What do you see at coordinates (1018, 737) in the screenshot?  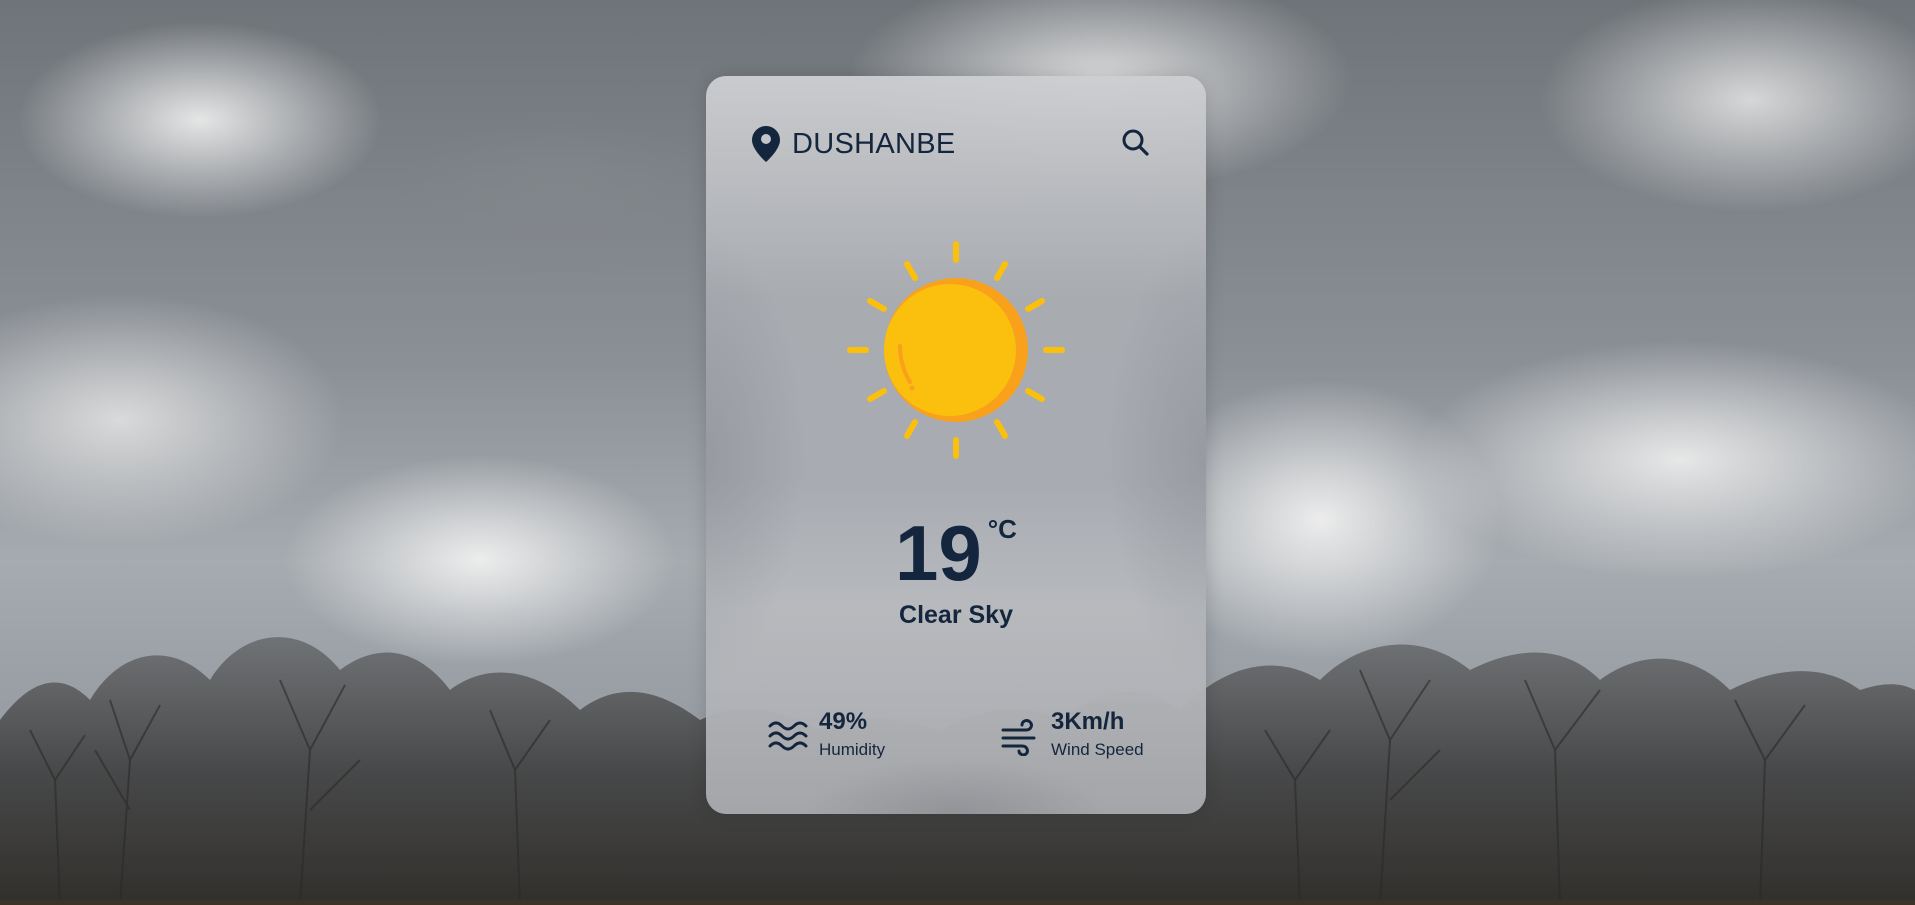 I see `wind-icon` at bounding box center [1018, 737].